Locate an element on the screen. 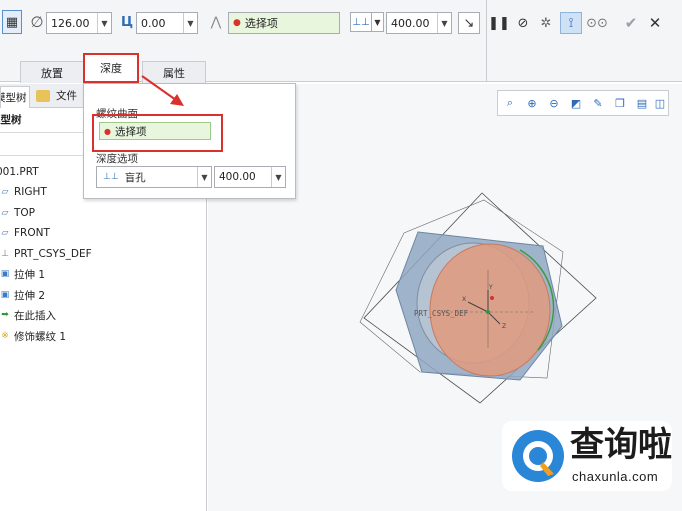  tree-item-label: 001.PRT is located at coordinates (19, 172).